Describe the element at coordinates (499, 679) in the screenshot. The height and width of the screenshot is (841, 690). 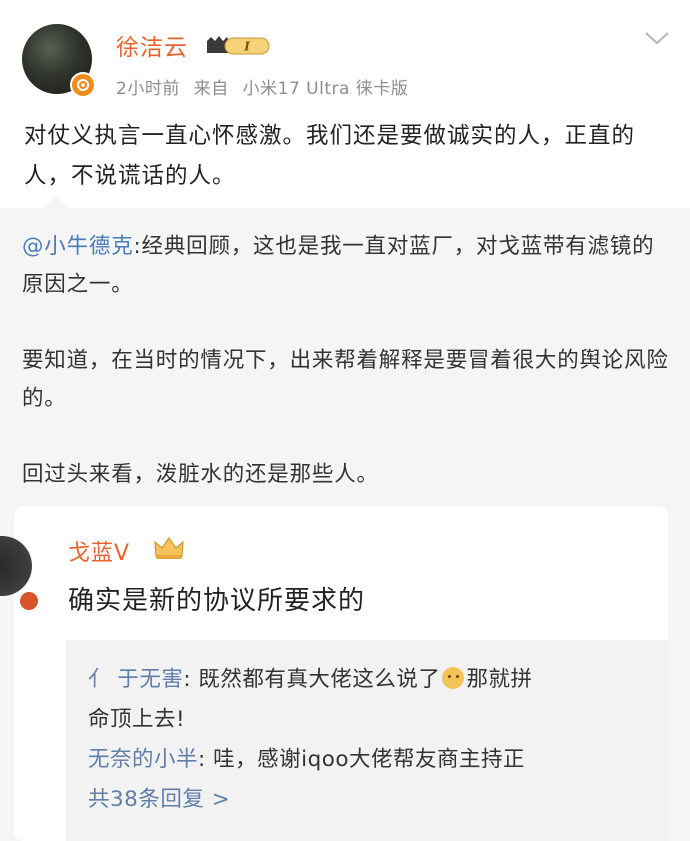
I see `reply-text-cont: 那就拼` at that location.